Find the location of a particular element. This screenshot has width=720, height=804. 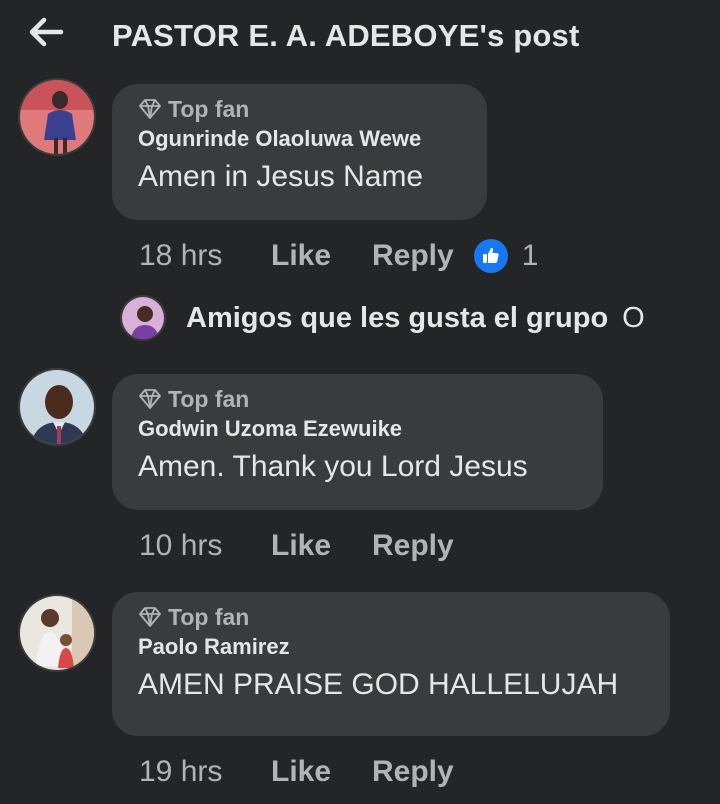

comment-time: 19 hrs is located at coordinates (205, 772).